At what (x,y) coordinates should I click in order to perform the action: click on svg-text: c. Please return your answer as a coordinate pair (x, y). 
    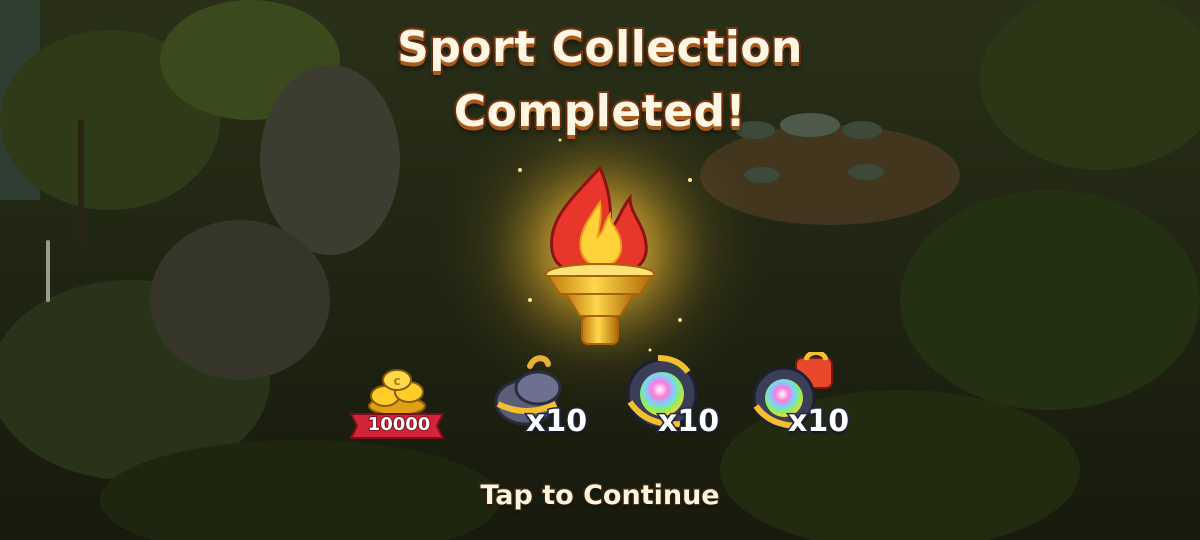
    Looking at the image, I should click on (396, 381).